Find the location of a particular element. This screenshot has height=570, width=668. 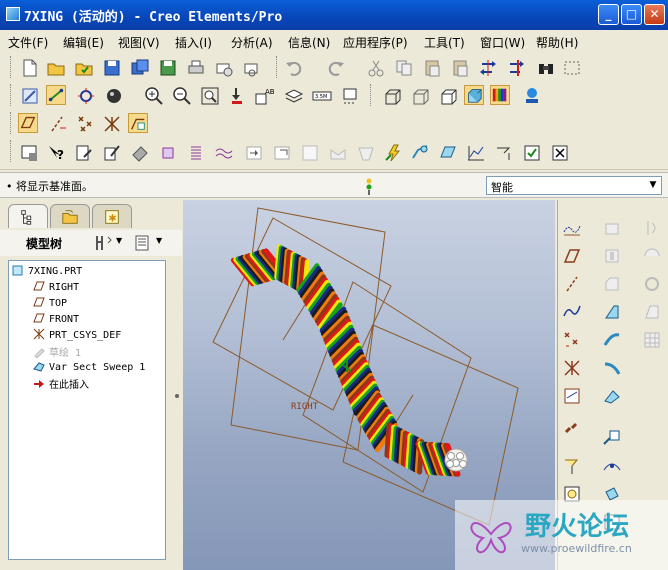

selection-filter-select: 智能 ▼ is located at coordinates (574, 185).